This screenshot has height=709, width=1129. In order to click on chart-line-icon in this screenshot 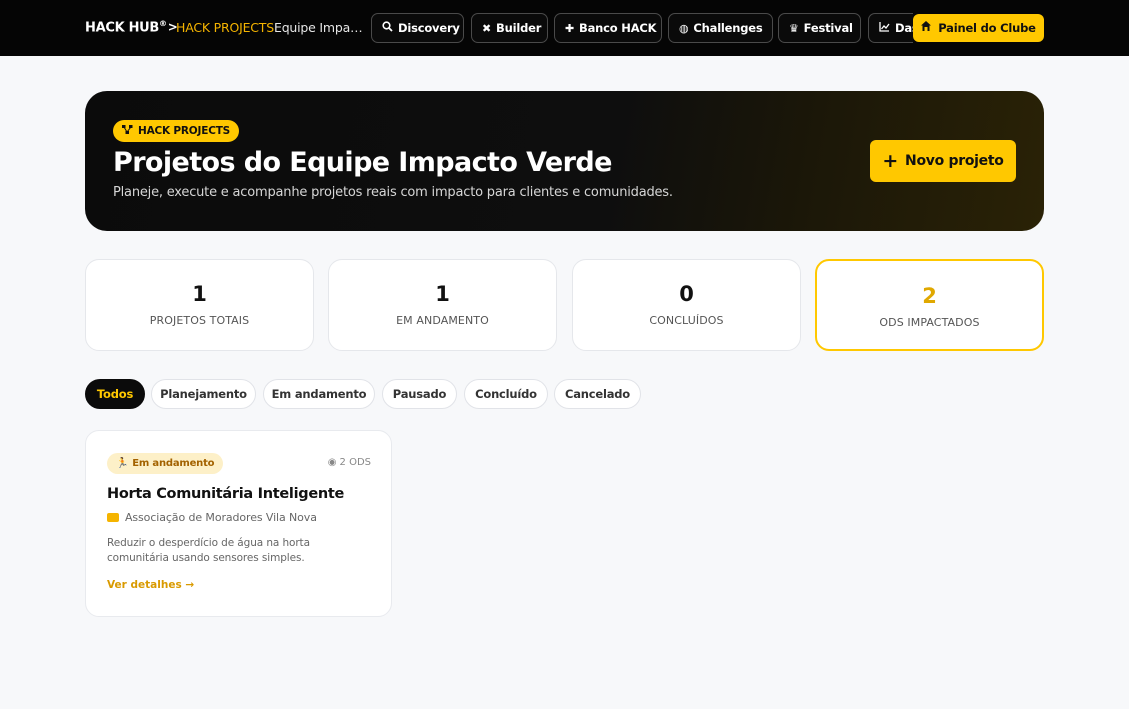, I will do `click(884, 28)`.